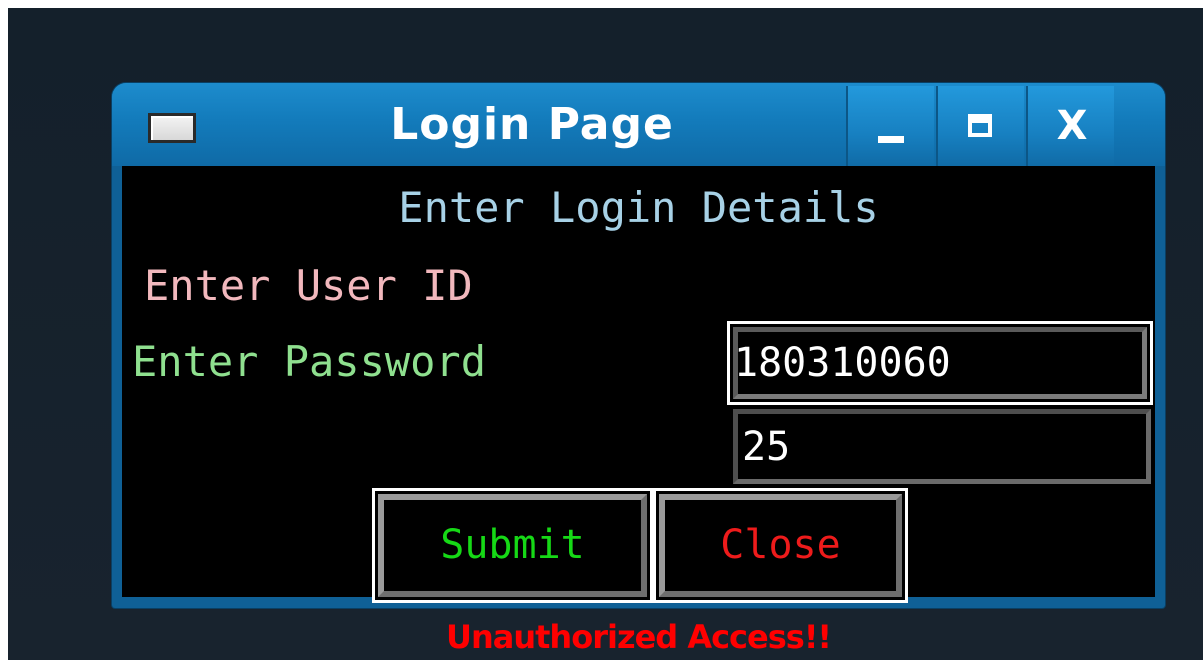 The height and width of the screenshot is (660, 1203). I want to click on password-label: Enter Password, so click(309, 361).